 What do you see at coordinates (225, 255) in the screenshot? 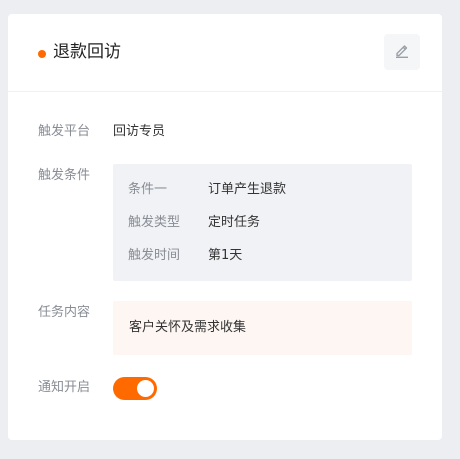
I see `condition-value: 第1天` at bounding box center [225, 255].